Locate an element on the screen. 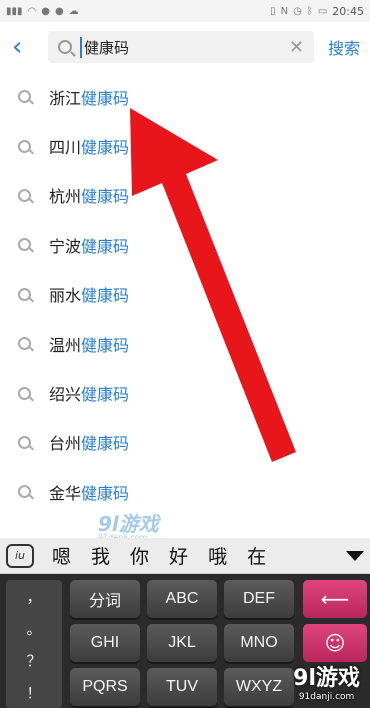  status-left-icons: ▮▮▮ ◠ ● ● ☁ is located at coordinates (42, 11).